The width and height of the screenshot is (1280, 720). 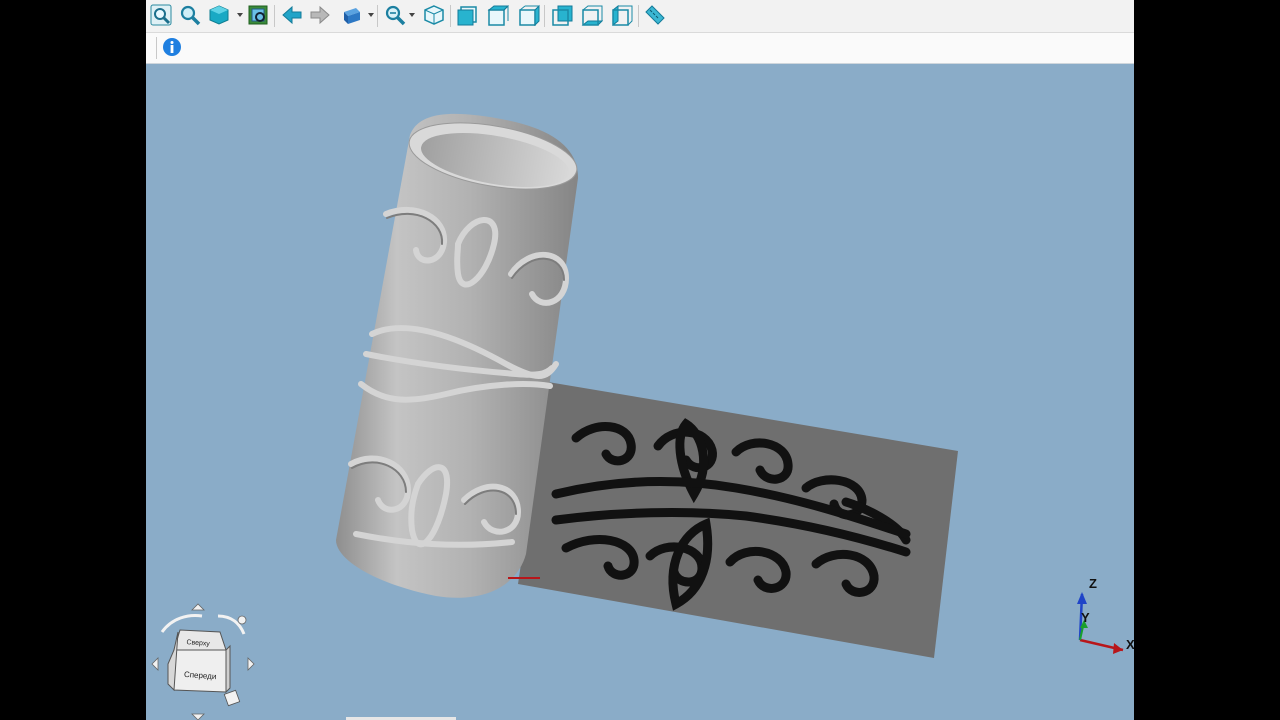 I want to click on view-bottom-icon, so click(x=592, y=15).